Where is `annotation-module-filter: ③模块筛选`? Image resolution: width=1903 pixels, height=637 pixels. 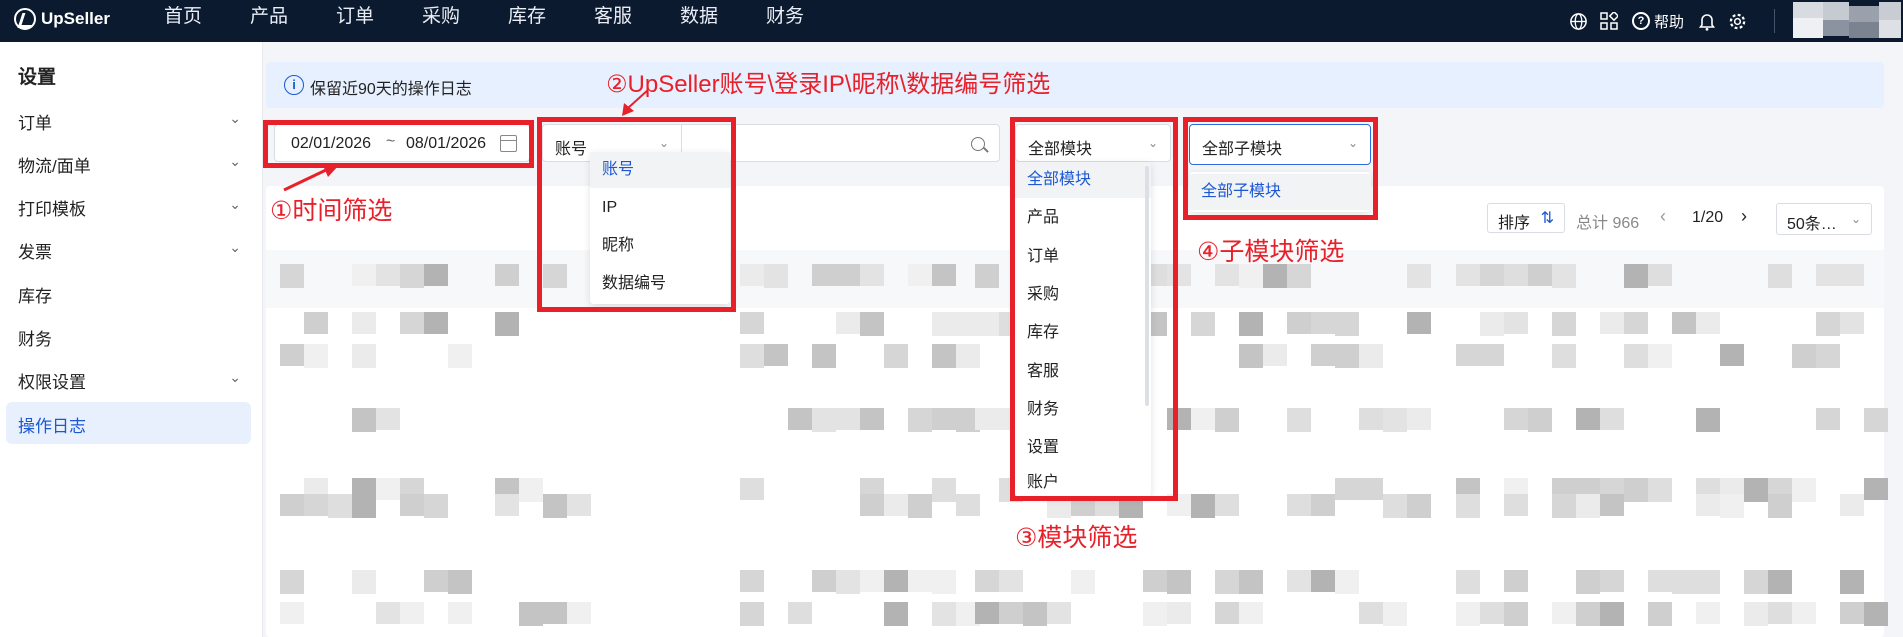
annotation-module-filter: ③模块筛选 is located at coordinates (1076, 538).